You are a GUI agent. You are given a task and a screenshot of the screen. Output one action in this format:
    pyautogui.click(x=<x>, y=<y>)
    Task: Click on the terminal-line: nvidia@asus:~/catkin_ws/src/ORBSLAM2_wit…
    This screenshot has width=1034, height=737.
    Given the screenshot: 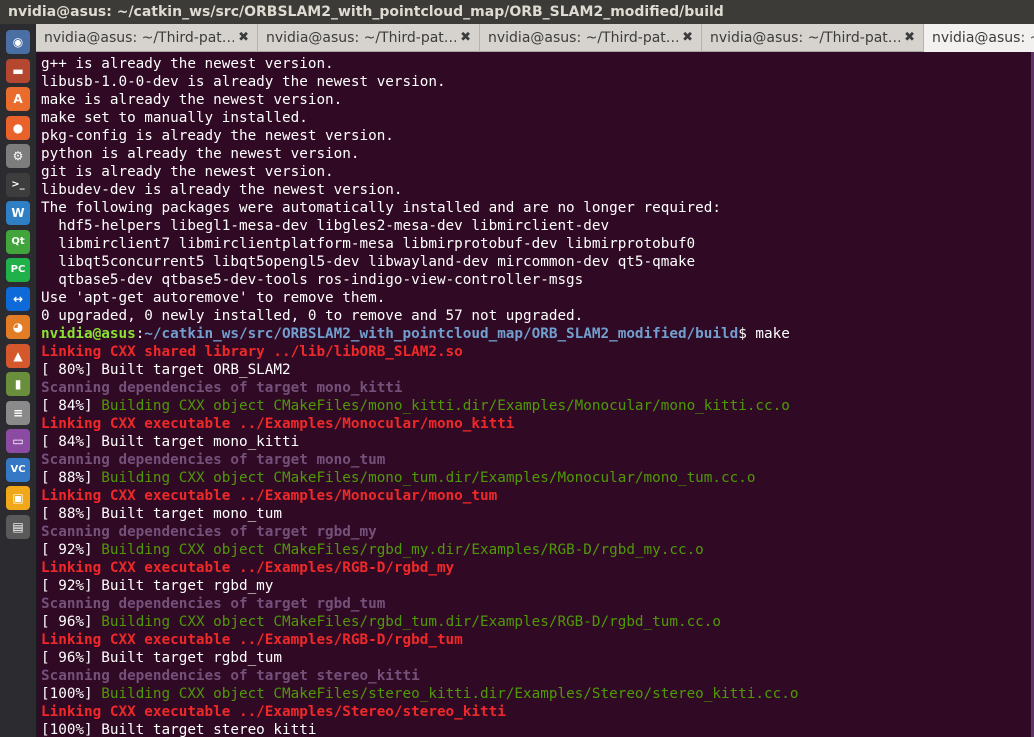 What is the action you would take?
    pyautogui.click(x=537, y=334)
    